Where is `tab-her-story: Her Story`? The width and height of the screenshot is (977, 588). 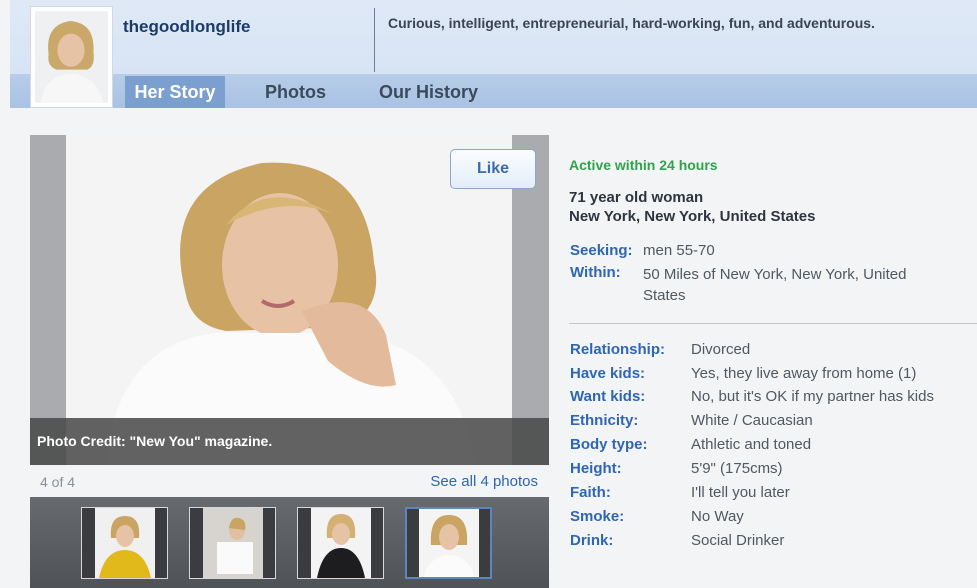
tab-her-story: Her Story is located at coordinates (175, 92).